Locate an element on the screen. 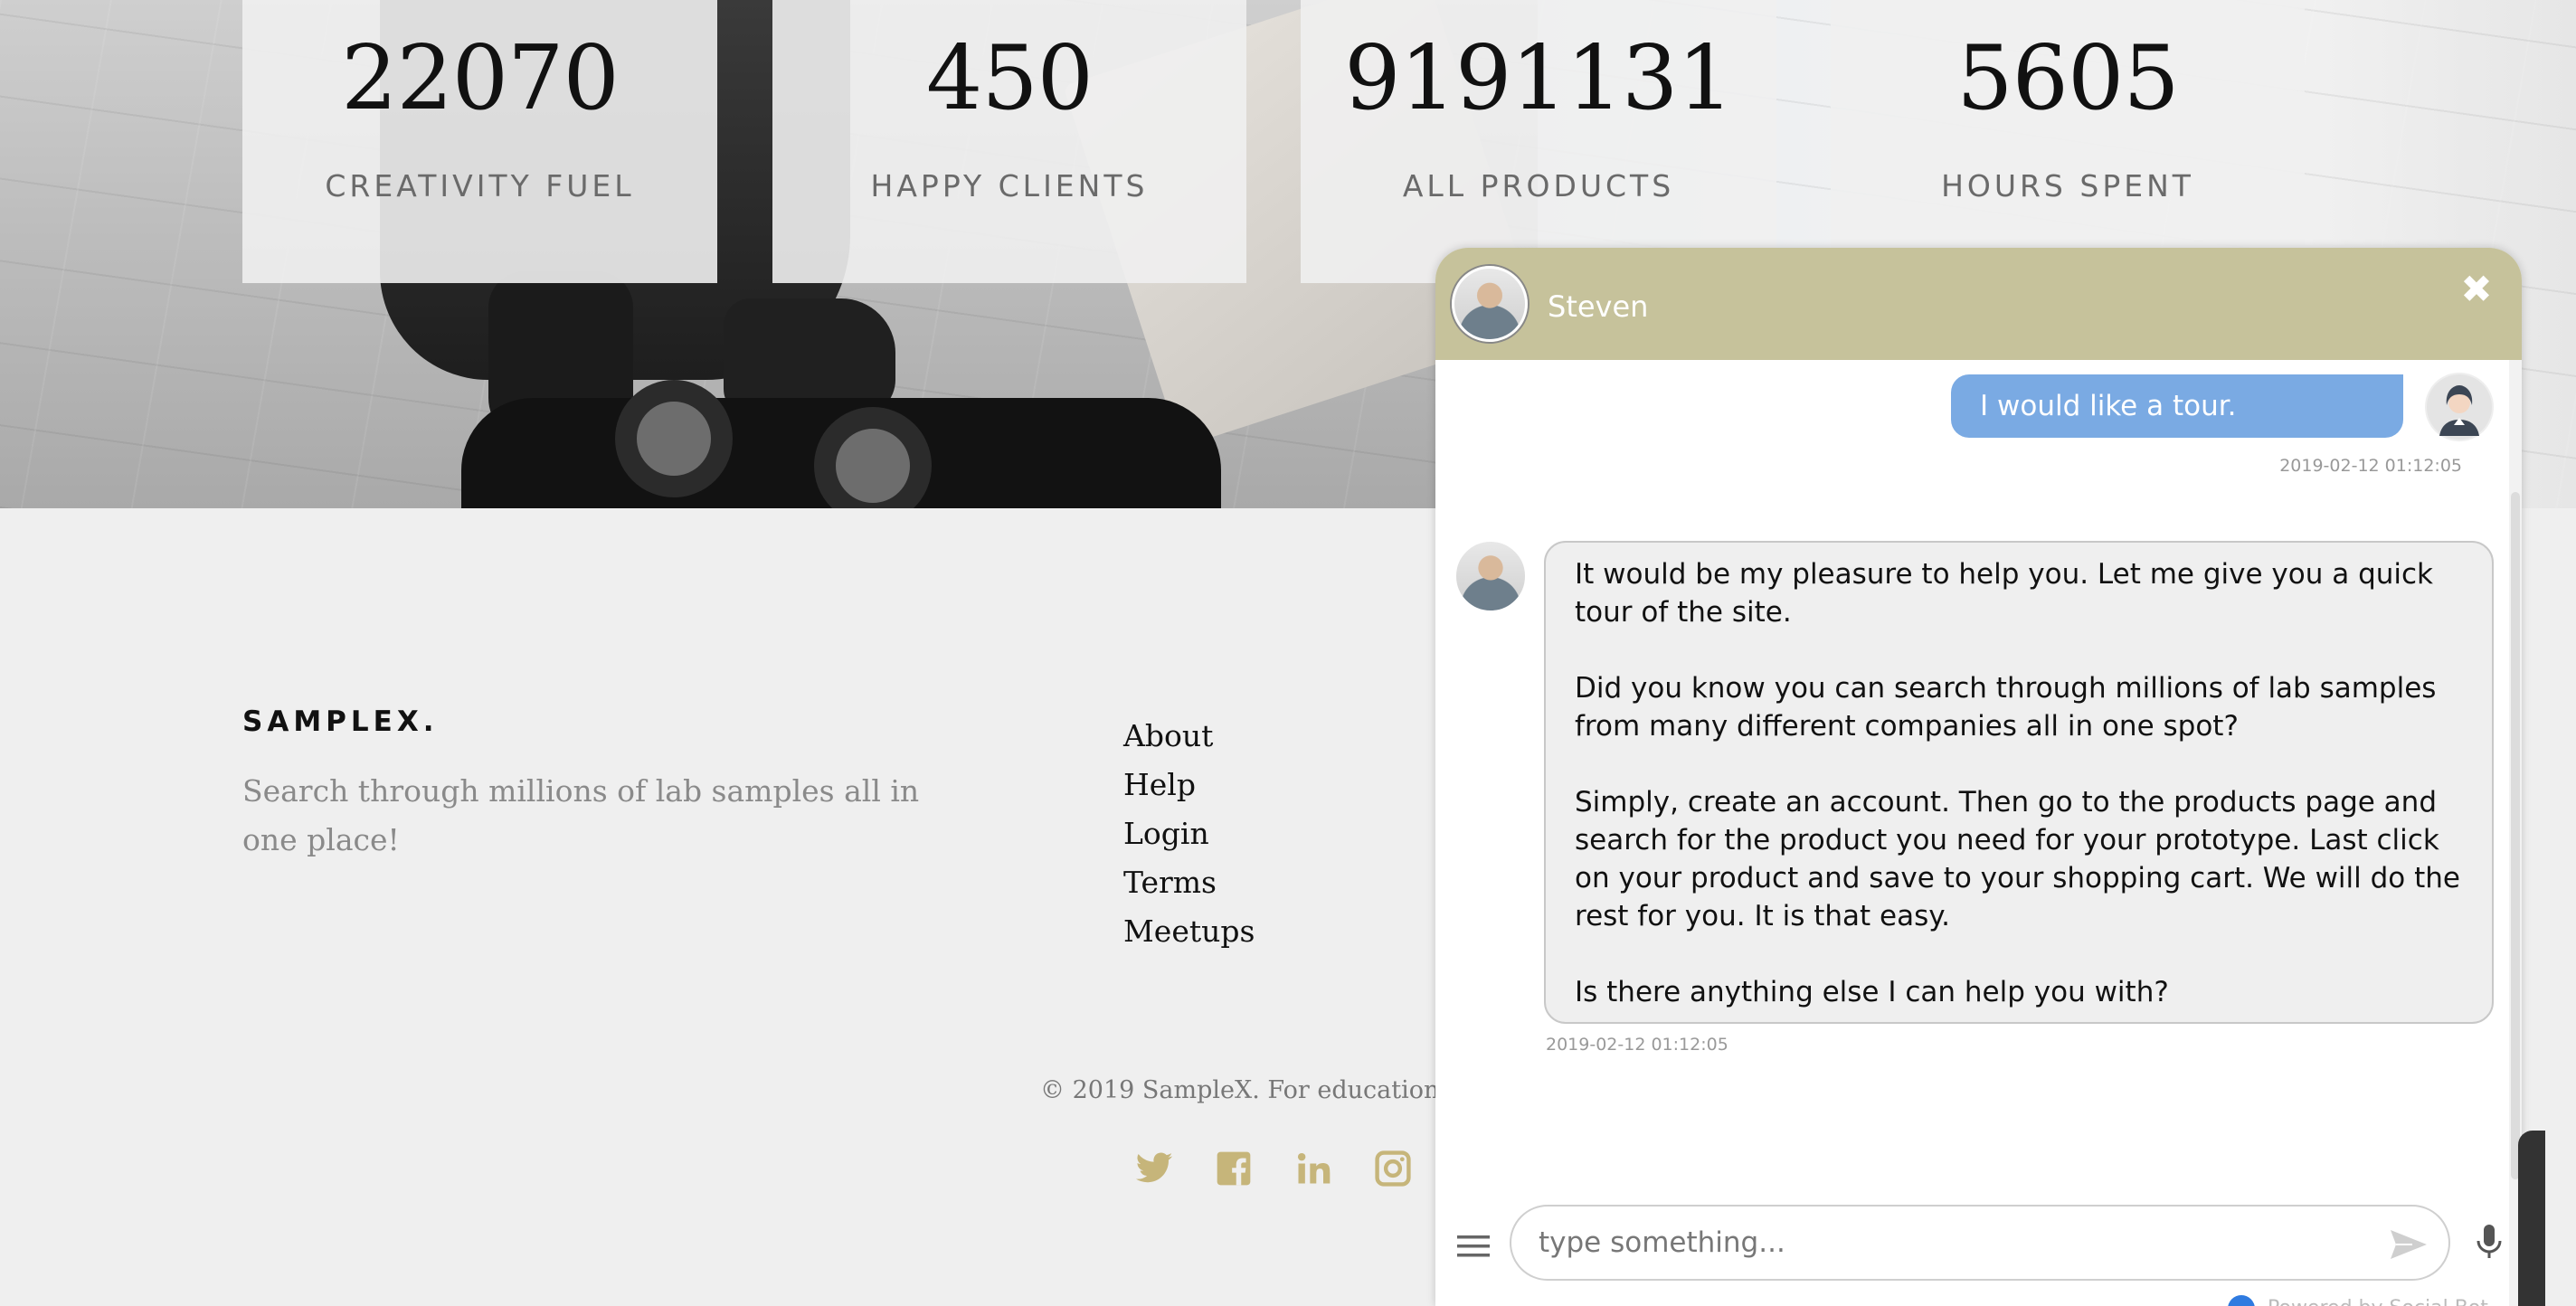 Image resolution: width=2576 pixels, height=1306 pixels. stat-value: 450 is located at coordinates (1009, 78).